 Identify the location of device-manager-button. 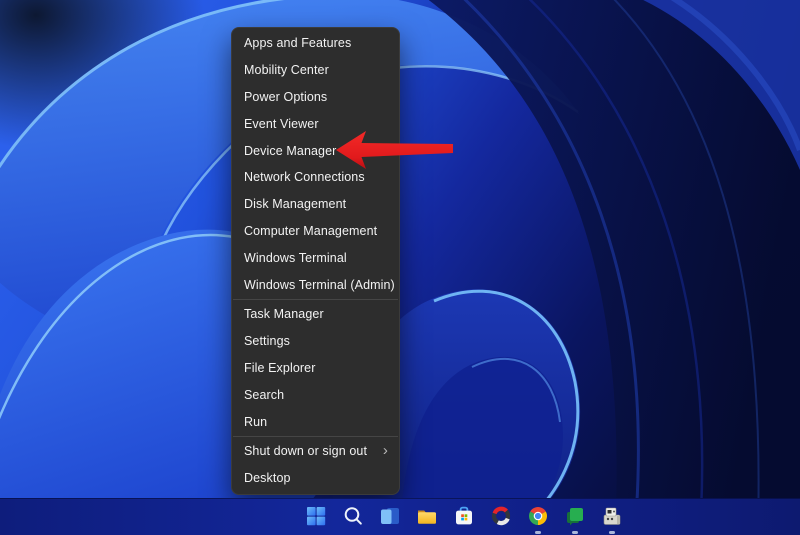
(612, 519).